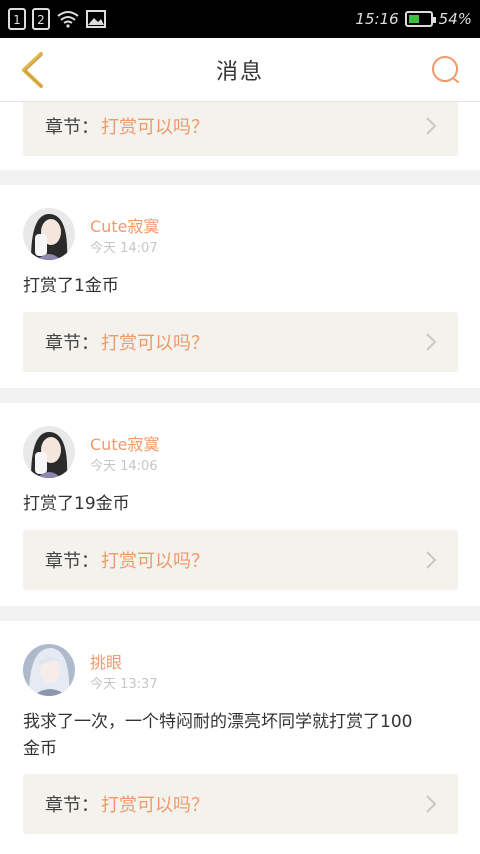 Image resolution: width=480 pixels, height=854 pixels. Describe the element at coordinates (124, 248) in the screenshot. I see `timestamp: 今天 14:07` at that location.